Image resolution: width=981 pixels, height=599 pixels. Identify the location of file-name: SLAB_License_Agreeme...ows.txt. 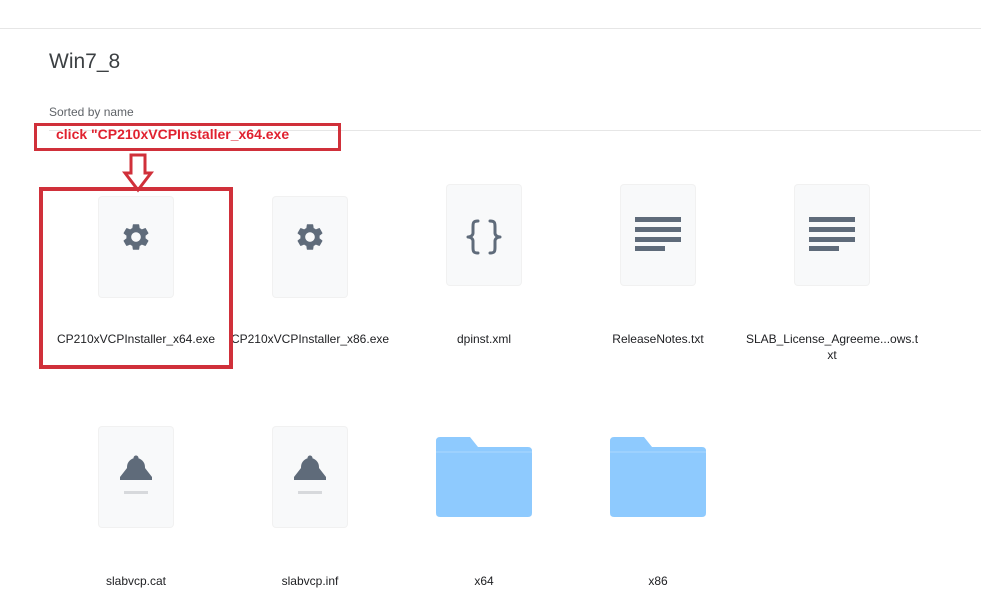
(832, 347).